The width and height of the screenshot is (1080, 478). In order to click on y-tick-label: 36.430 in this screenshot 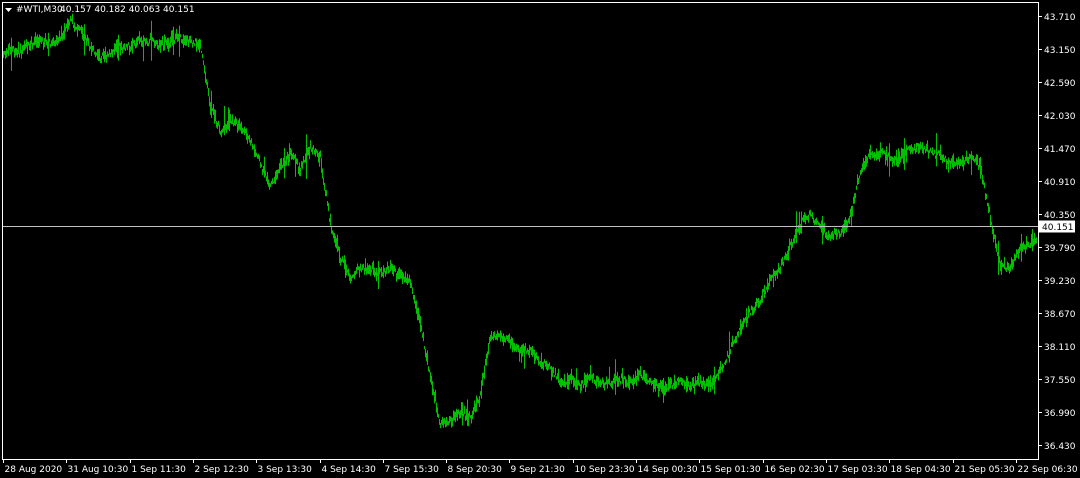, I will do `click(1060, 447)`.